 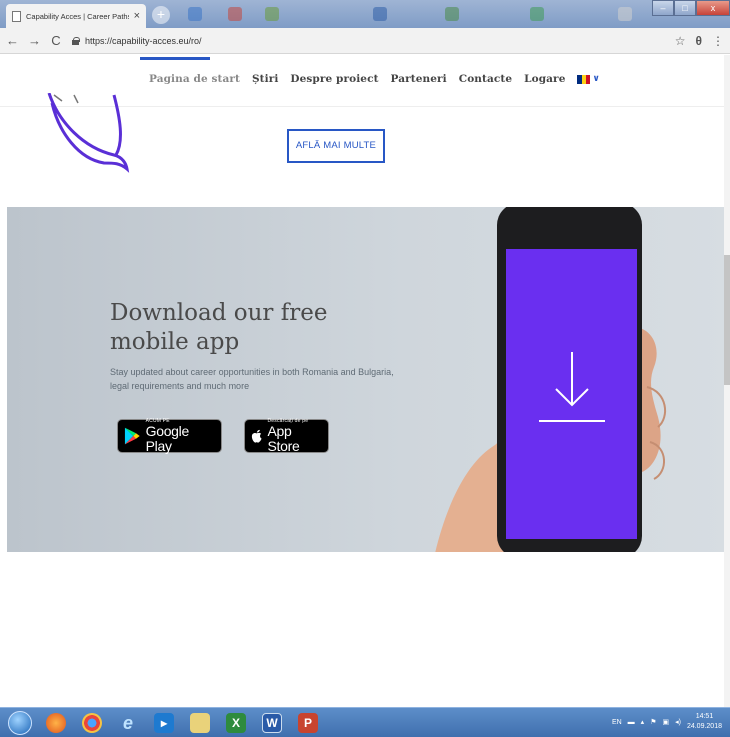 What do you see at coordinates (76, 40) in the screenshot?
I see `lock-icon` at bounding box center [76, 40].